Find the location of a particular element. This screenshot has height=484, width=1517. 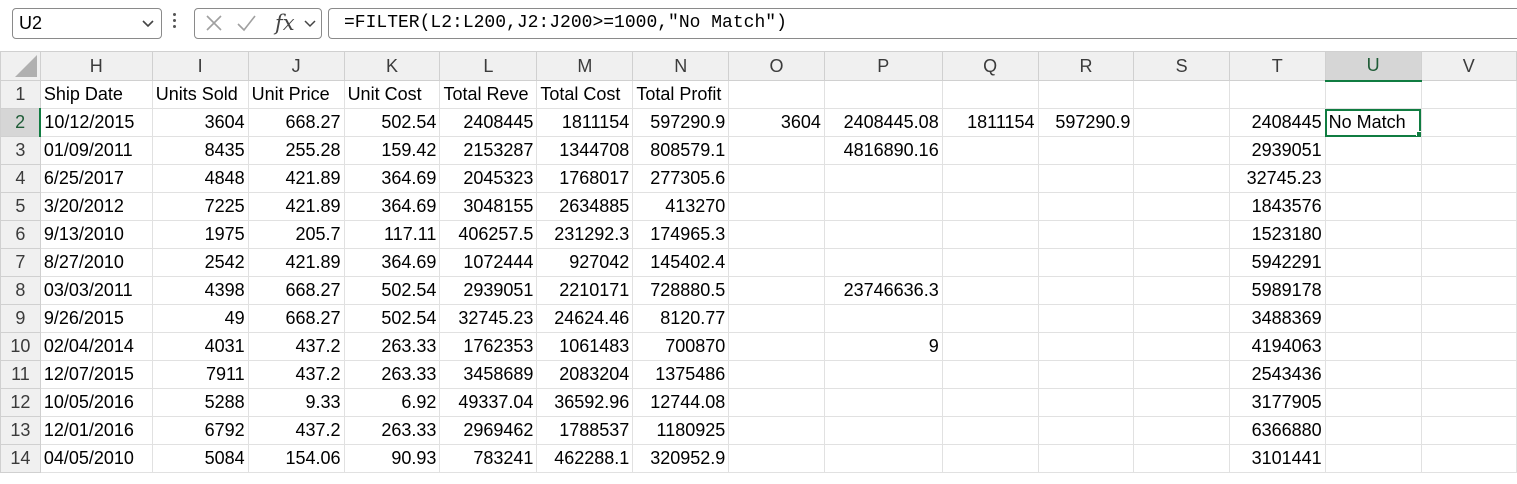

cell-l4: 2045323 is located at coordinates (488, 178).